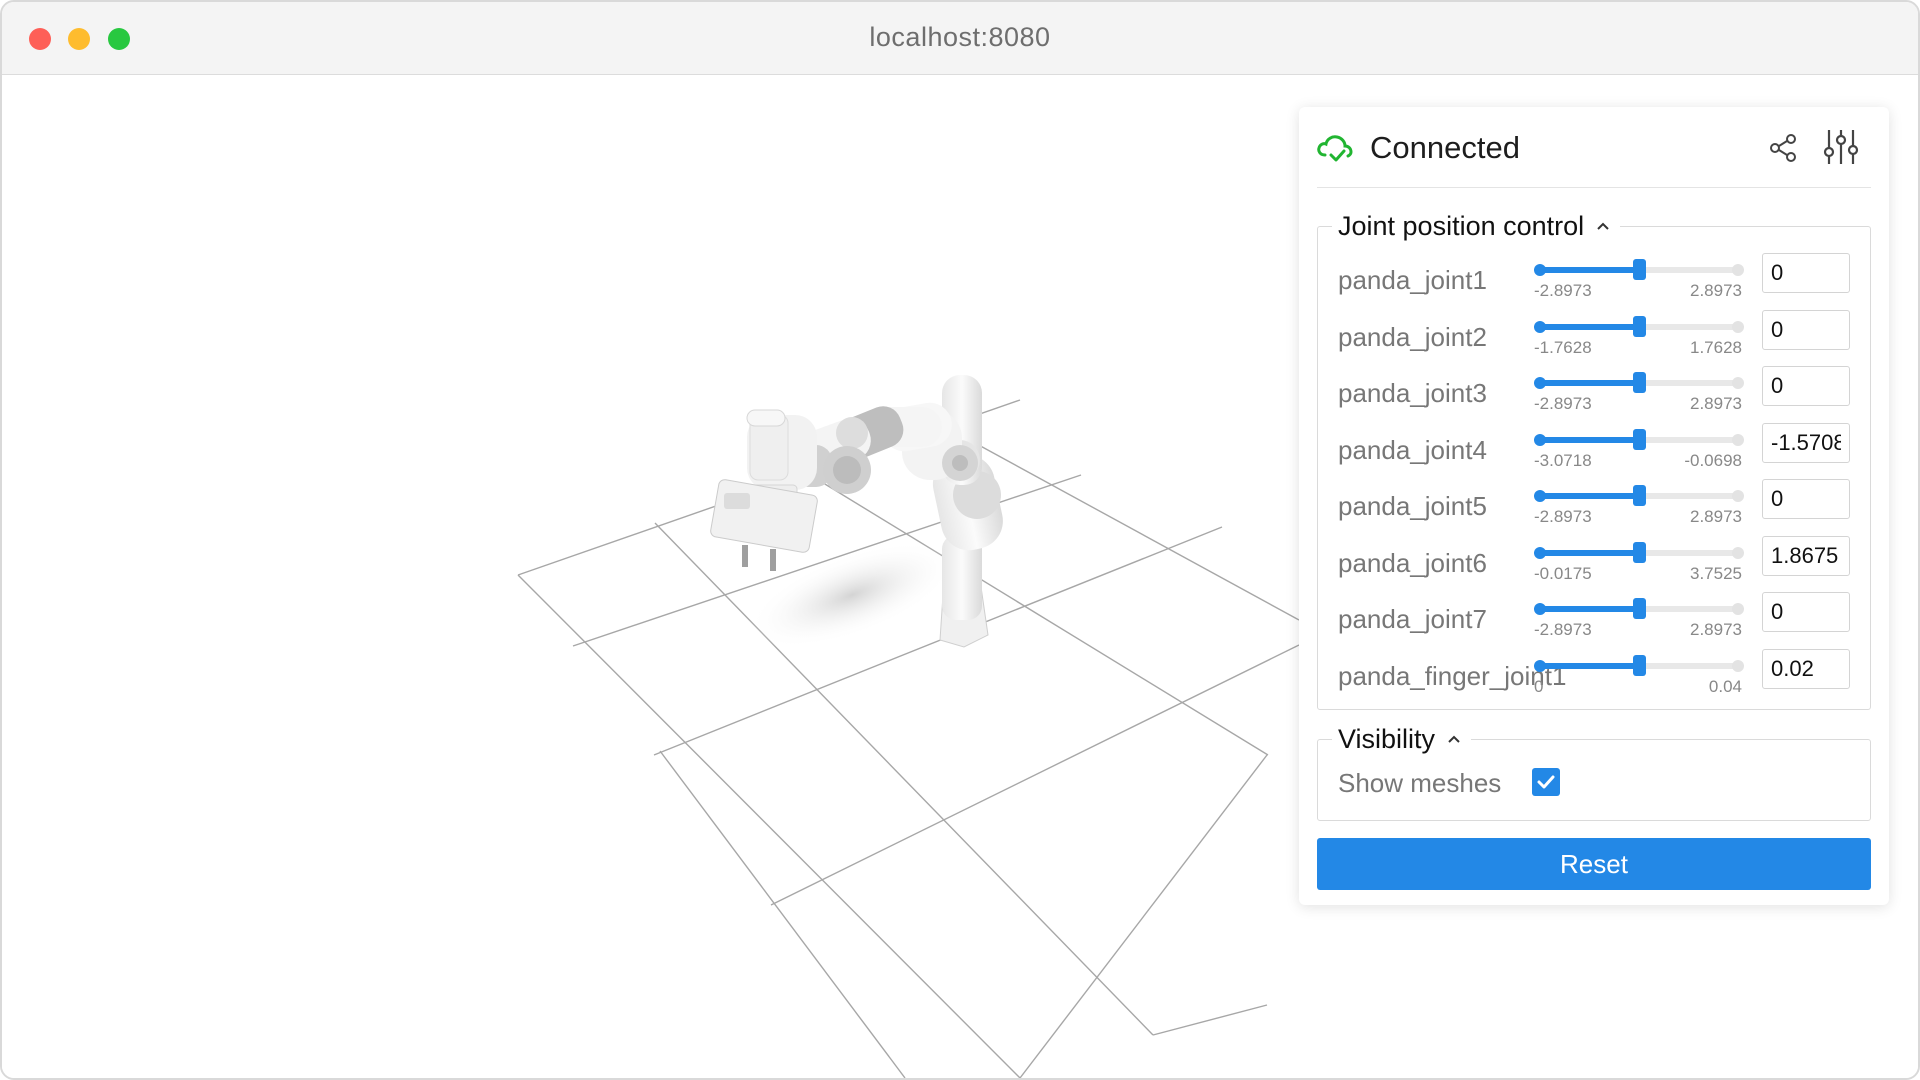 This screenshot has width=1920, height=1080. I want to click on joint-row: panda_joint5 -2.8973 2.8973, so click(1594, 508).